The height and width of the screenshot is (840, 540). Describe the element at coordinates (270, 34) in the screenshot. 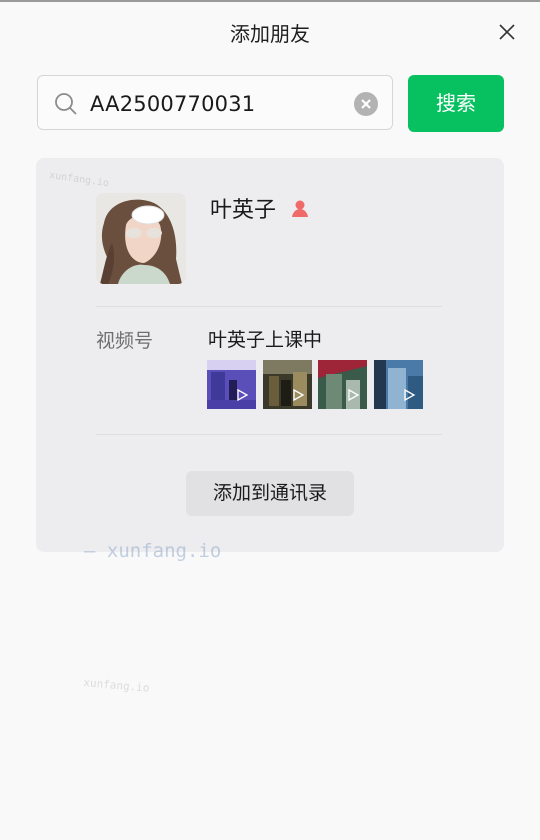

I see `window-title: 添加朋友` at that location.